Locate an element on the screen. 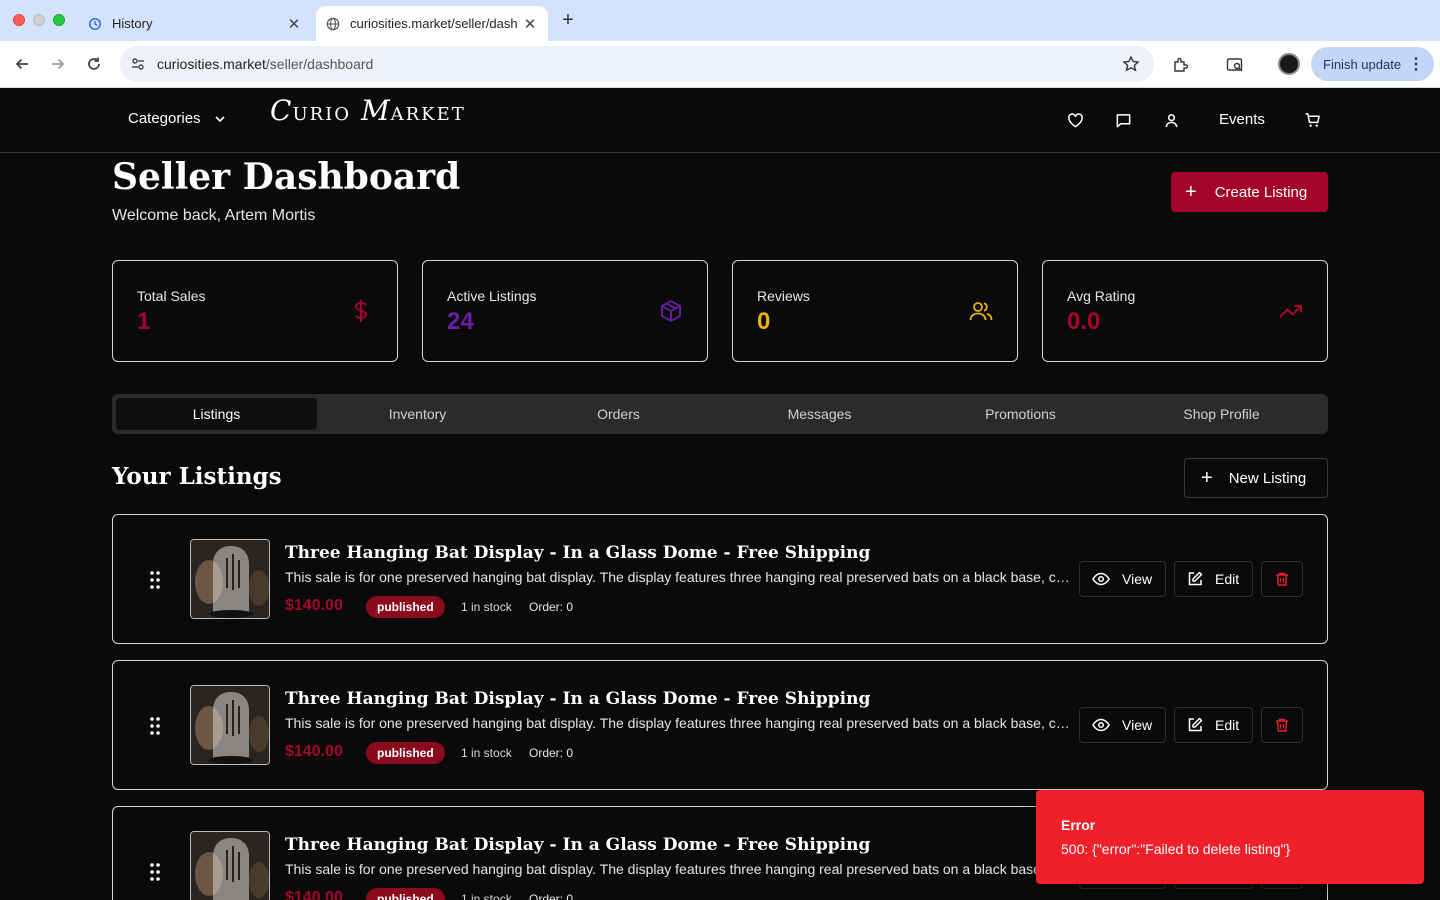 This screenshot has height=900, width=1440. cart-icon is located at coordinates (1312, 120).